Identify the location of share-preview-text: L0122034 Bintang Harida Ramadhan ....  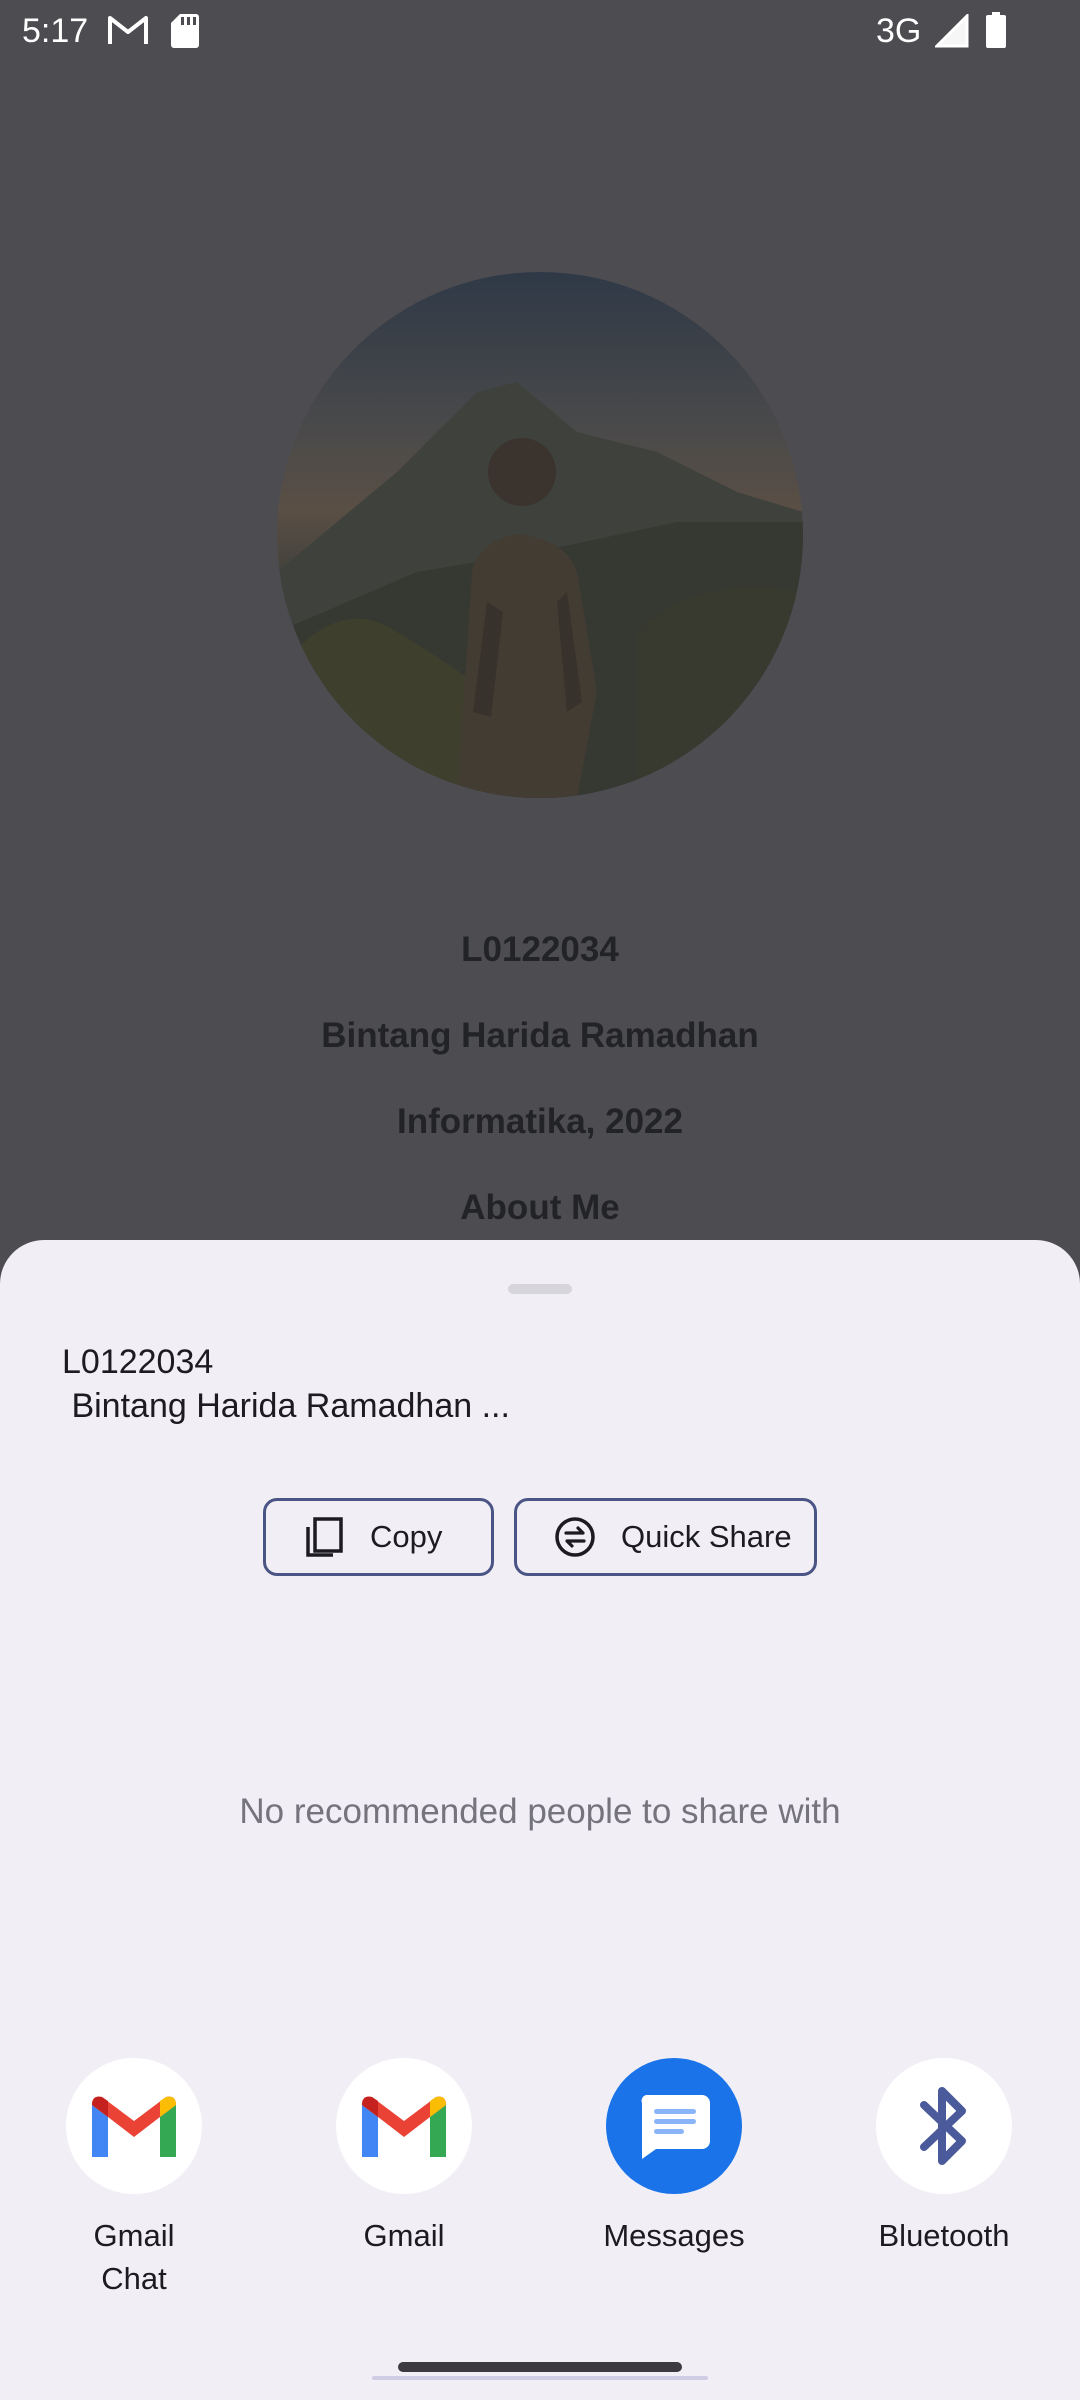
(286, 1384).